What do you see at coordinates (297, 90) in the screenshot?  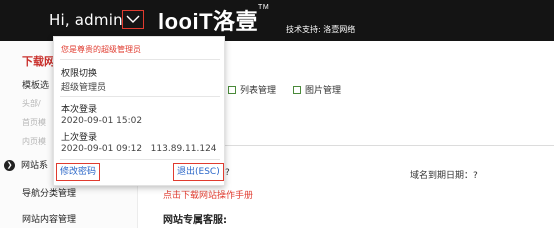 I see `image-icon` at bounding box center [297, 90].